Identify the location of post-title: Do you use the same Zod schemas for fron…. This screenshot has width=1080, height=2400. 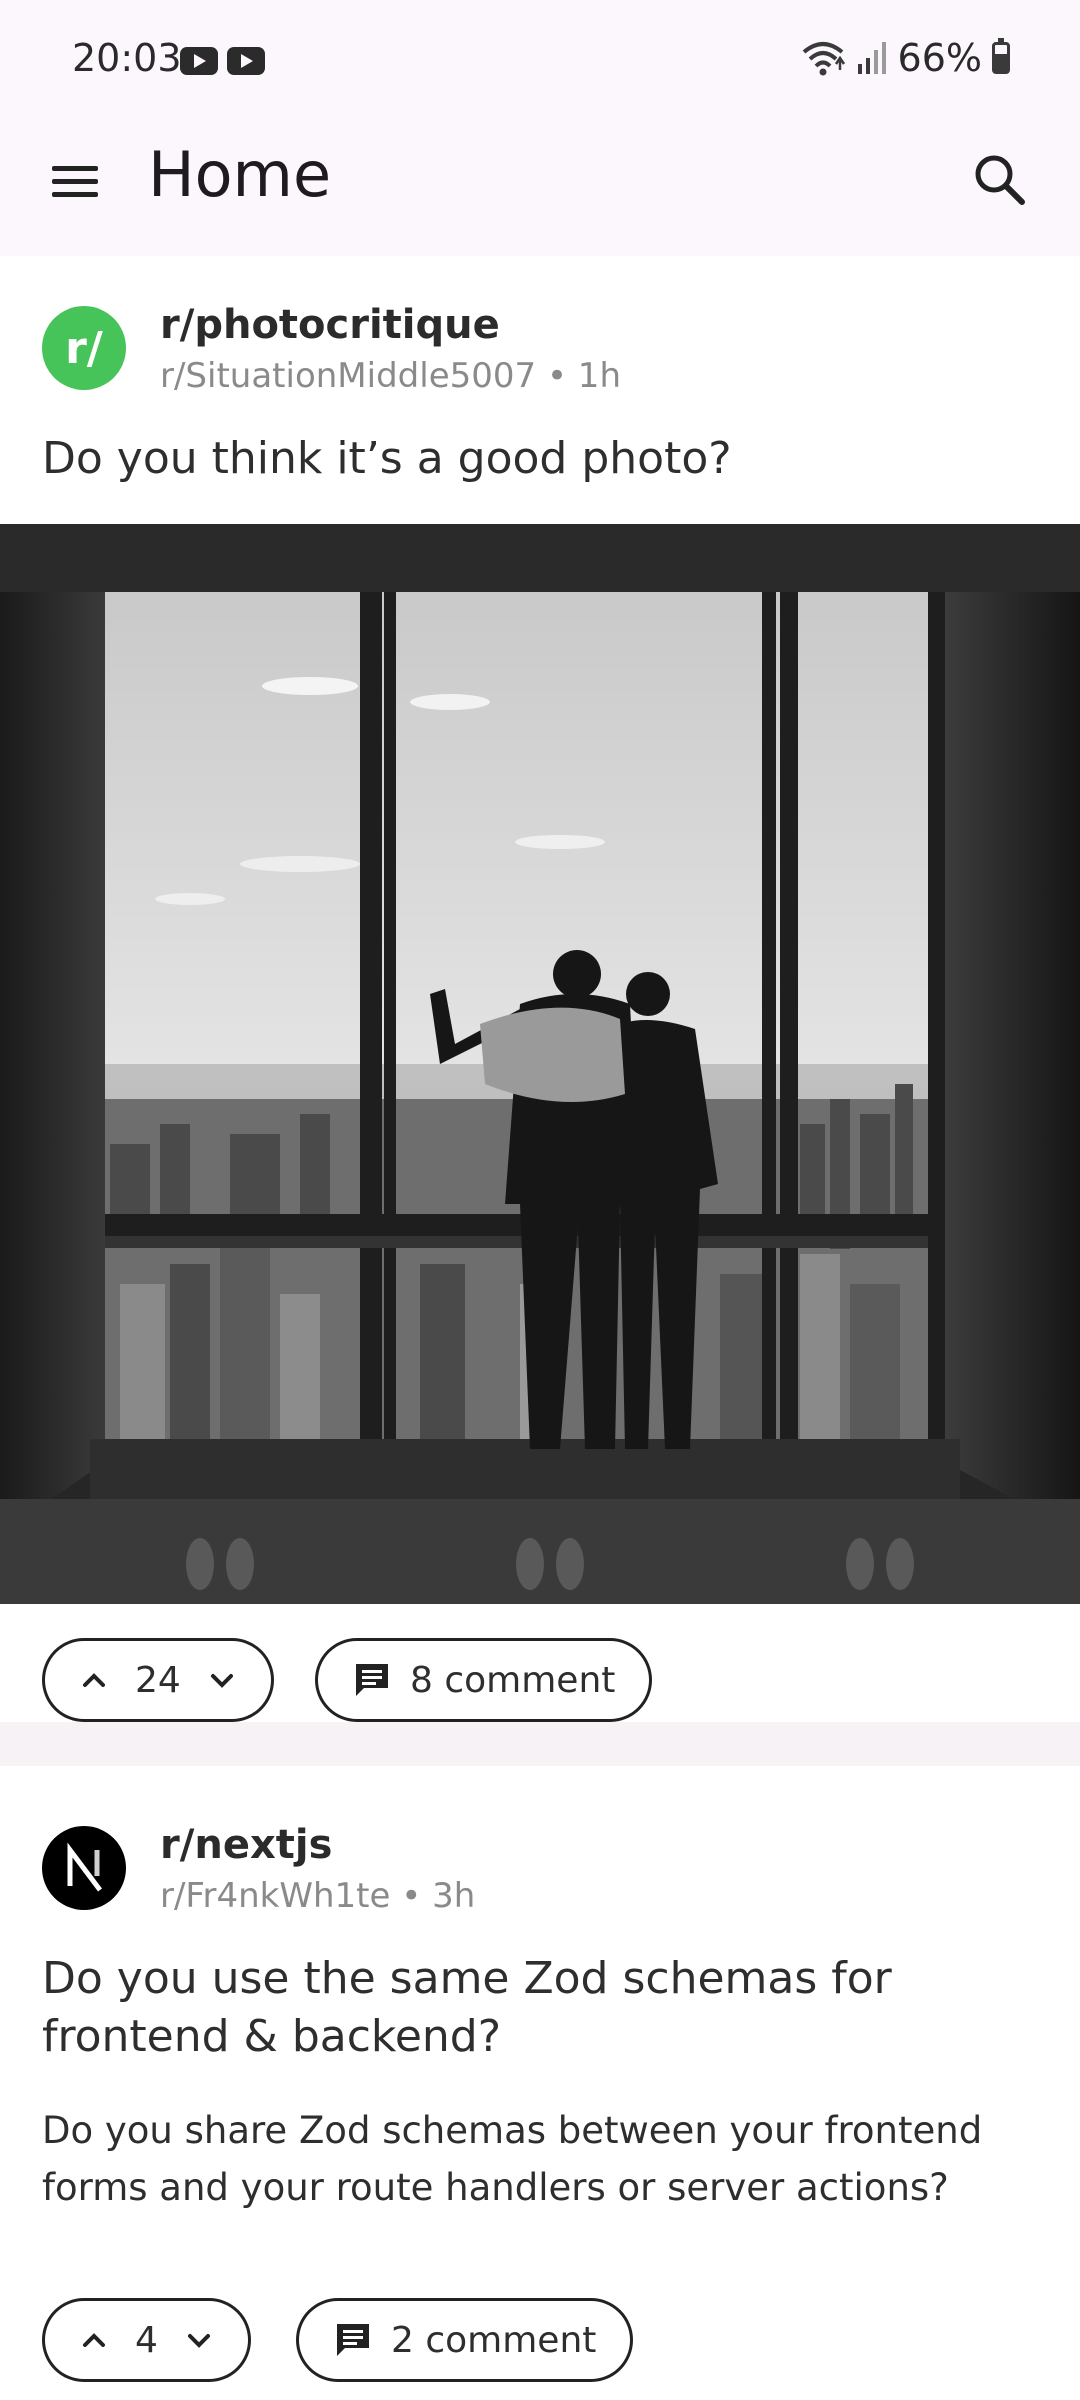
(541, 2008).